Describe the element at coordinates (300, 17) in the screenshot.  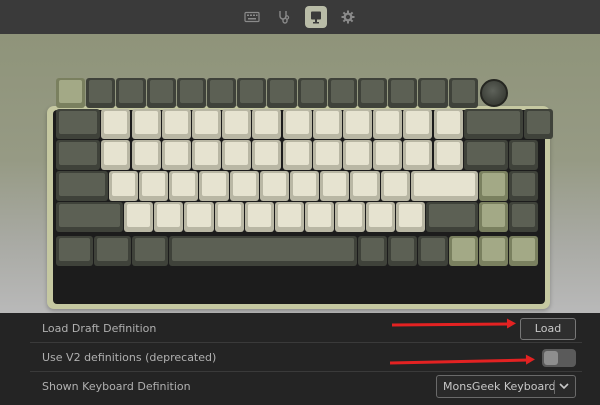
I see `top-nav-bar` at that location.